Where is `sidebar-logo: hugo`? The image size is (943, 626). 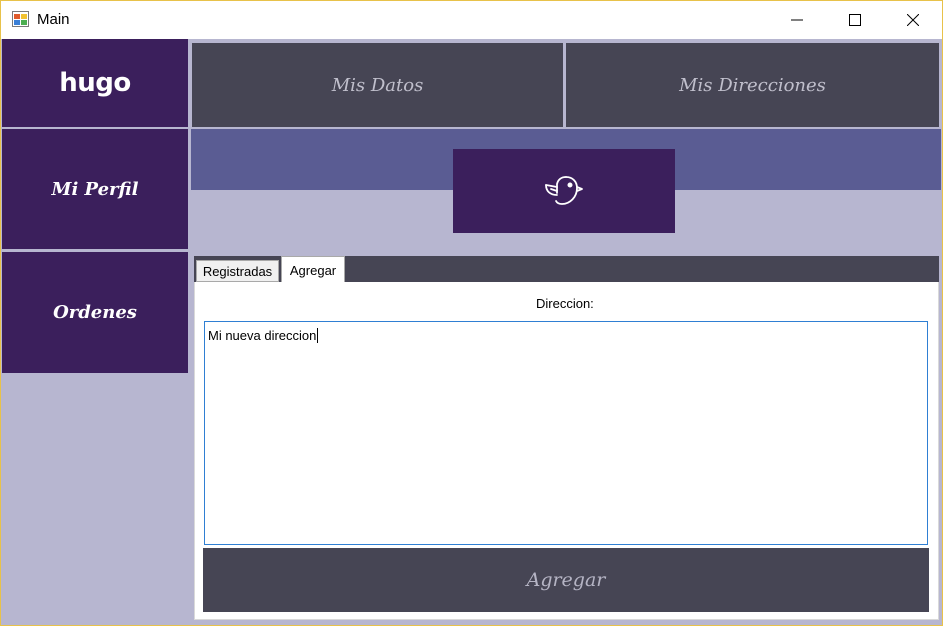 sidebar-logo: hugo is located at coordinates (95, 83).